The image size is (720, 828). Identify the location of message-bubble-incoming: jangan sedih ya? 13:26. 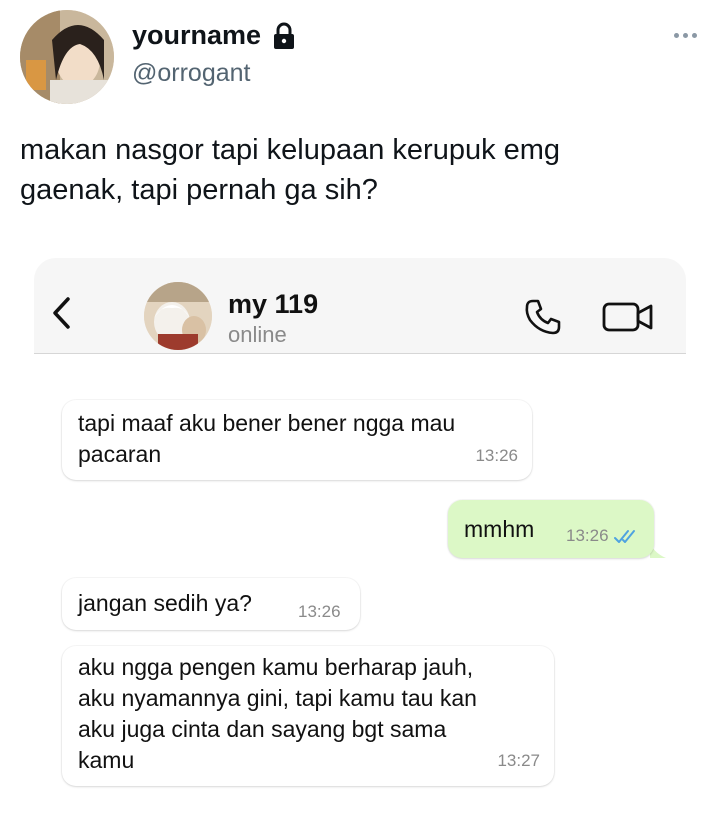
(211, 604).